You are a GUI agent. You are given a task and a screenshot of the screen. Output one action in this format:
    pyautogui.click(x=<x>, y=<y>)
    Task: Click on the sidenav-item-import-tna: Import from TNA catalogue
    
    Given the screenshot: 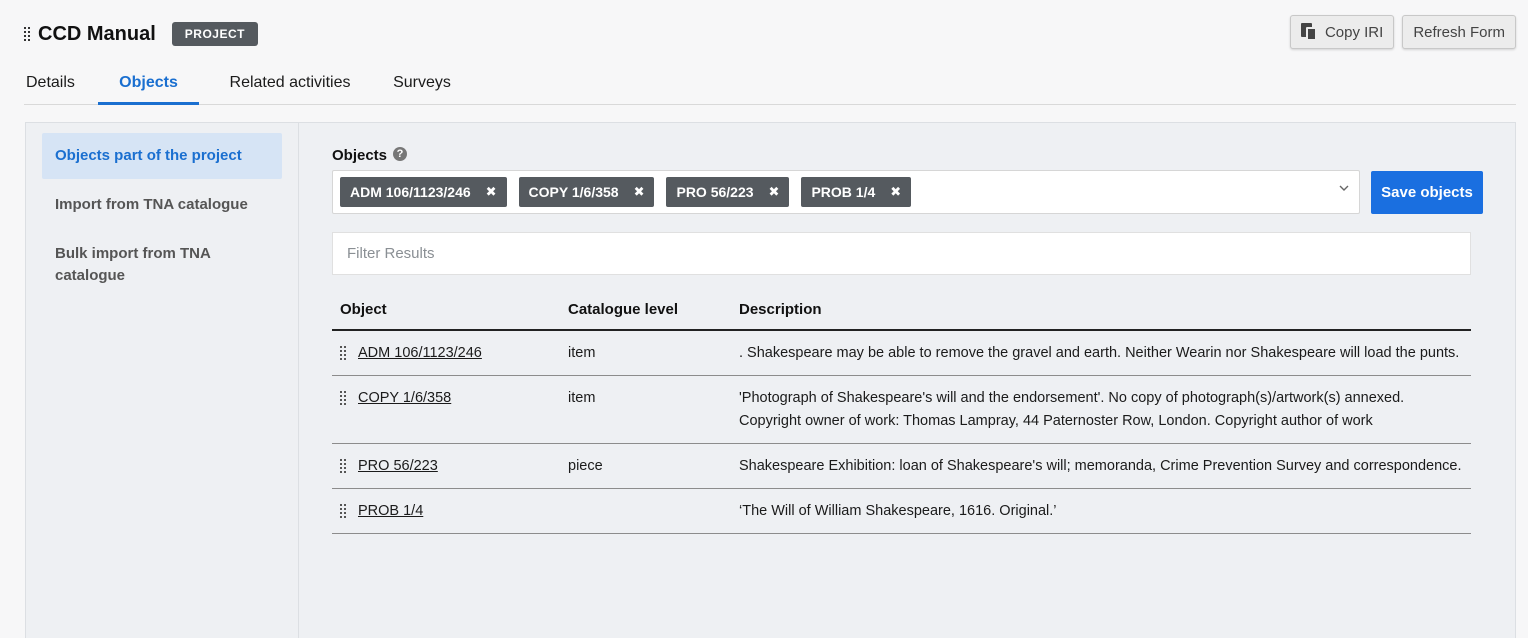 What is the action you would take?
    pyautogui.click(x=162, y=205)
    